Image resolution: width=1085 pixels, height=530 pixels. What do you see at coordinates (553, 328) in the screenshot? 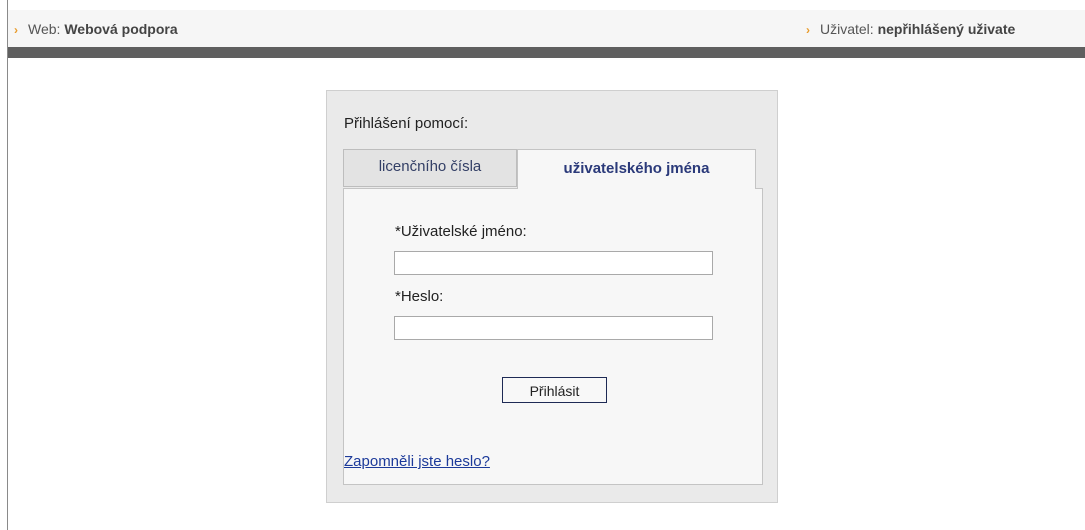
I see `password-input` at bounding box center [553, 328].